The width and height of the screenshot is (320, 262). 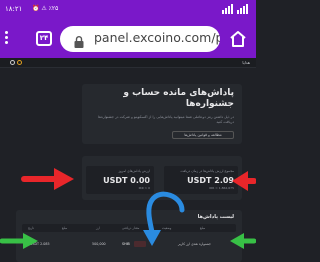 I want to click on blue-arrow, so click(x=164, y=218).